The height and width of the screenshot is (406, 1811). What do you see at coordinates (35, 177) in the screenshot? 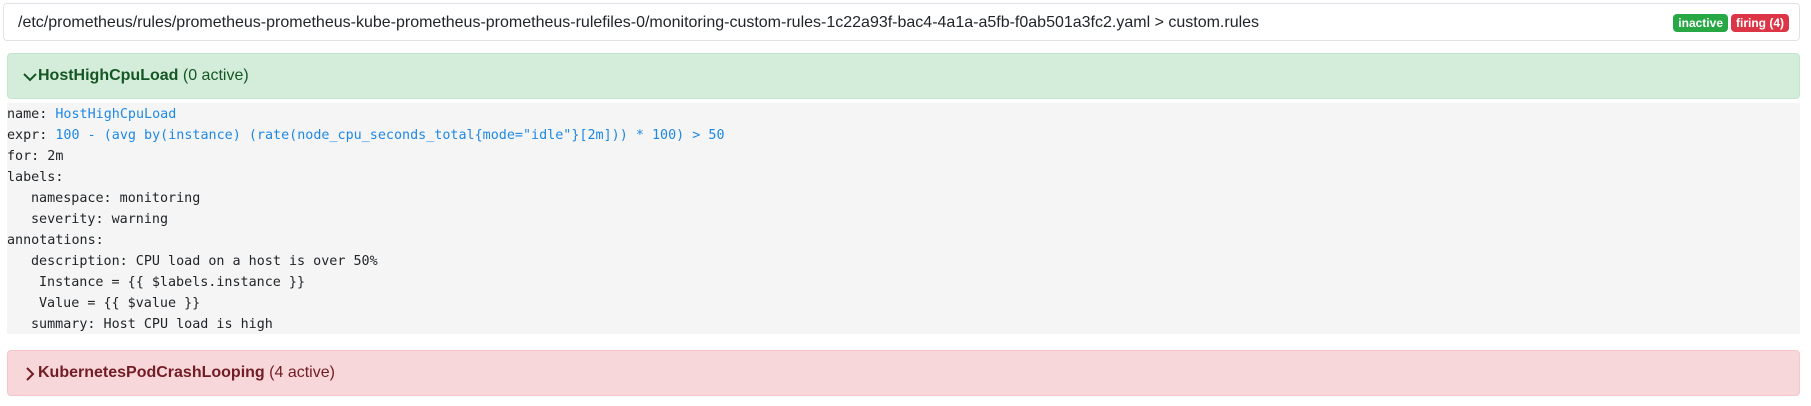
I see `rule-labels-key: labels:` at bounding box center [35, 177].